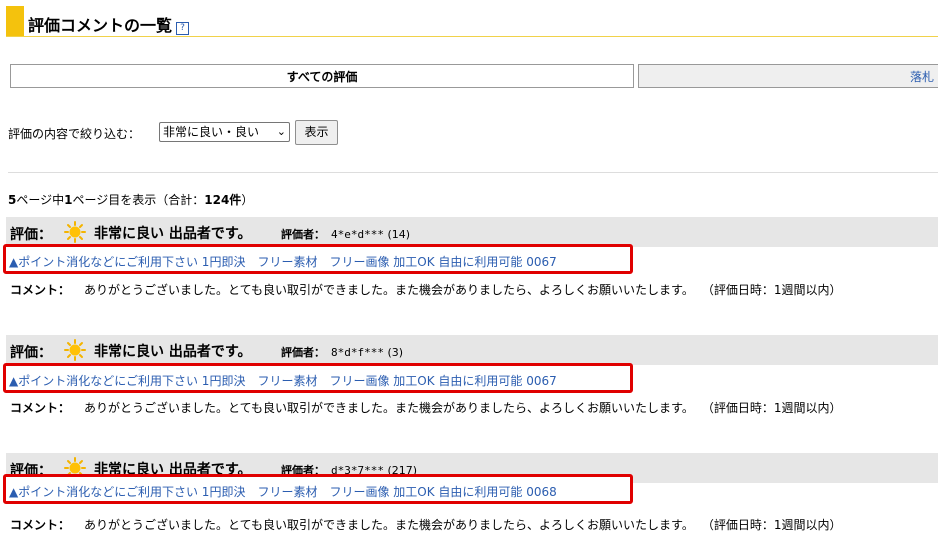 The width and height of the screenshot is (938, 545). What do you see at coordinates (357, 352) in the screenshot?
I see `rater-id-link: 8*d*f***` at bounding box center [357, 352].